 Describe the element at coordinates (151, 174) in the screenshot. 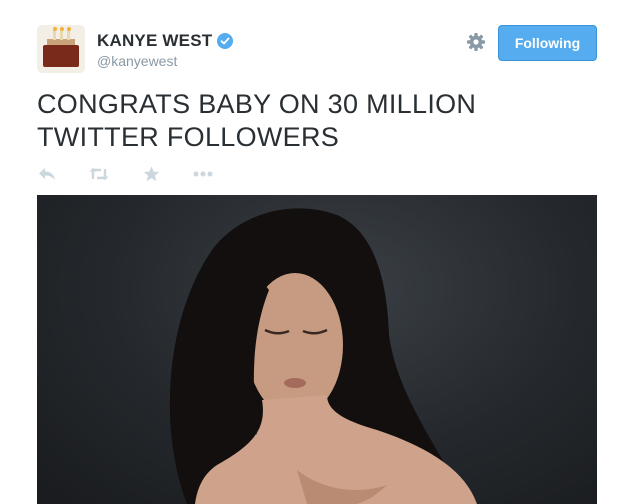

I see `favorite-star-icon` at that location.